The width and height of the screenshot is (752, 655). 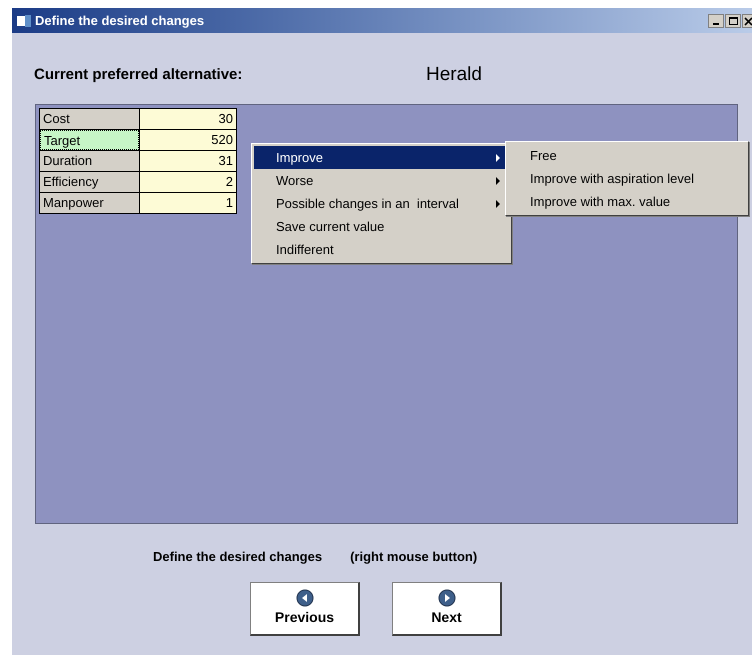 What do you see at coordinates (627, 201) in the screenshot?
I see `menu-item: Improve with max. value` at bounding box center [627, 201].